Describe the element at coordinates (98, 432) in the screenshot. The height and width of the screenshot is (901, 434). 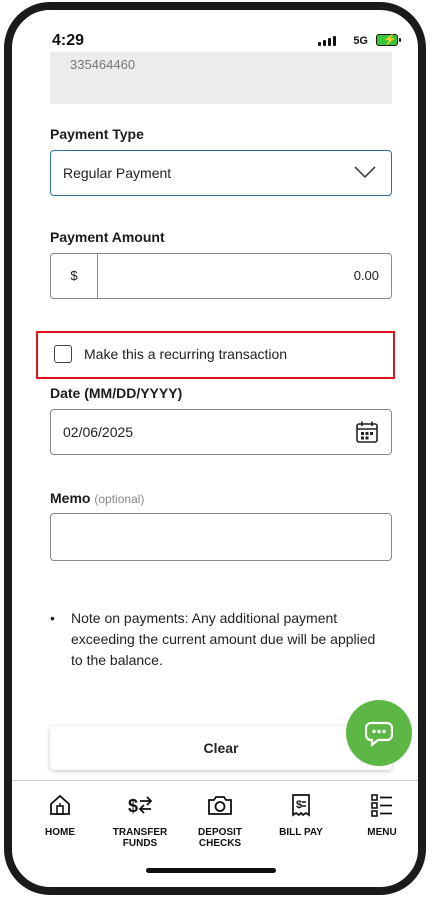
I see `date-value: 02/06/2025` at that location.